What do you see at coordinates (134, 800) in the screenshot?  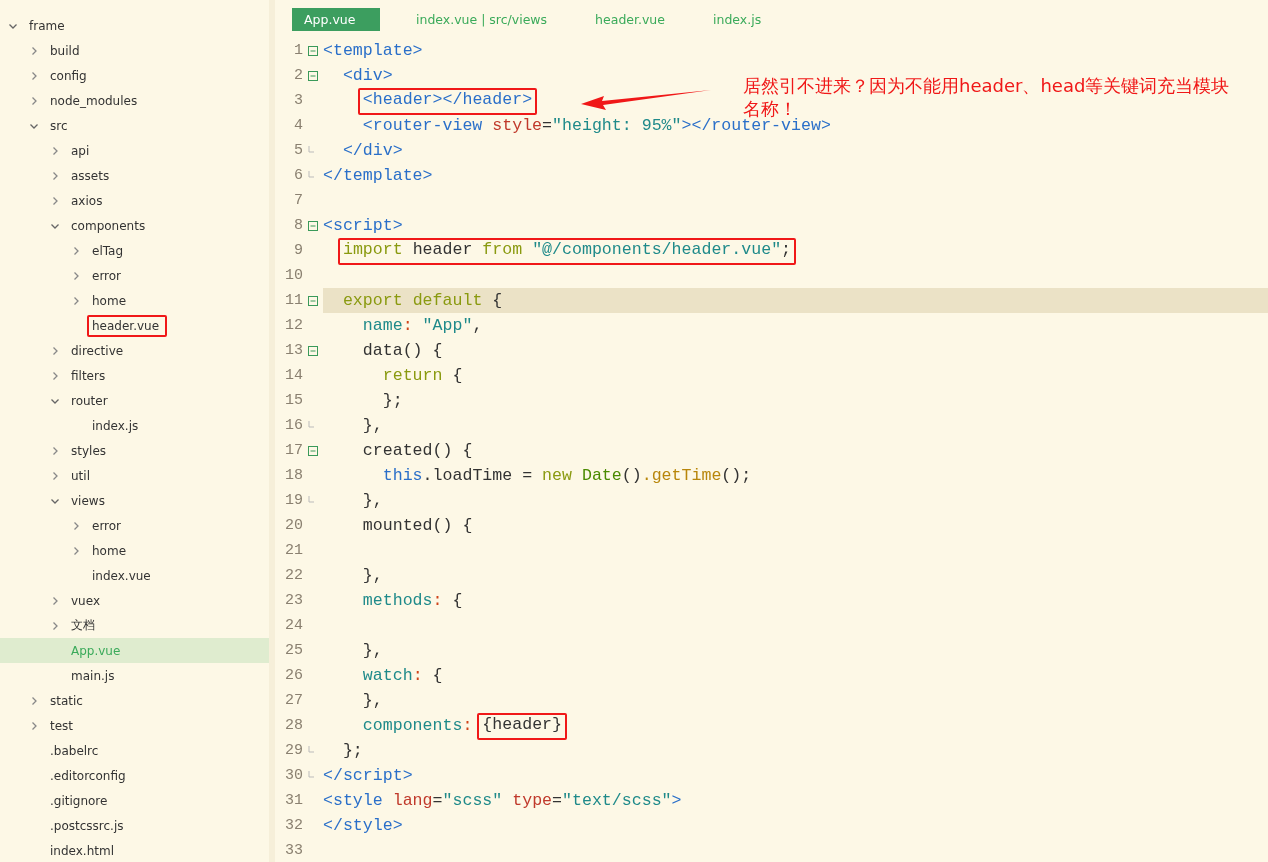 I see `file-tree-item: .gitignore` at bounding box center [134, 800].